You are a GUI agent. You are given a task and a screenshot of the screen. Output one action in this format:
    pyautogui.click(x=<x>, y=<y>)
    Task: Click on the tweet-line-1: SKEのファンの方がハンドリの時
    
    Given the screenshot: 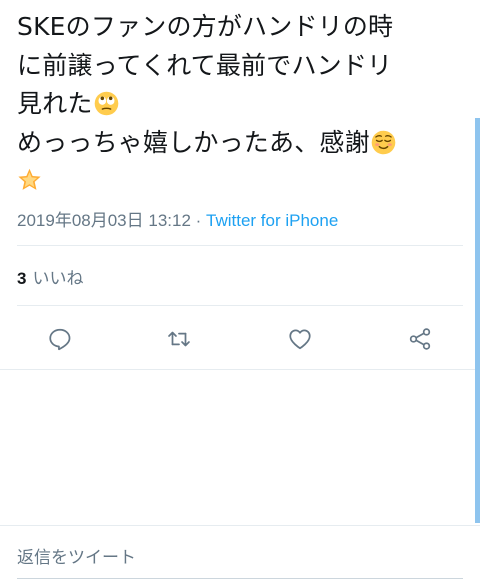 What is the action you would take?
    pyautogui.click(x=205, y=26)
    